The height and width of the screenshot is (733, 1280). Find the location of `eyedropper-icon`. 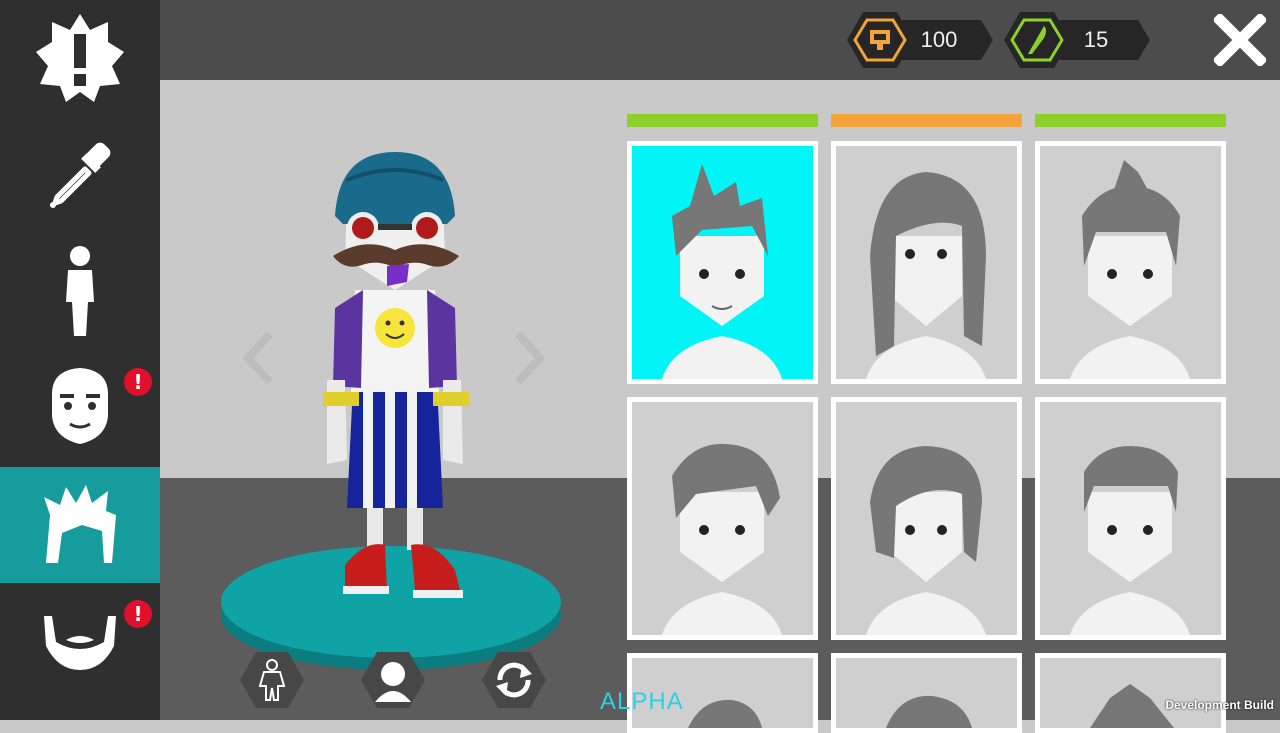

eyedropper-icon is located at coordinates (80, 175).